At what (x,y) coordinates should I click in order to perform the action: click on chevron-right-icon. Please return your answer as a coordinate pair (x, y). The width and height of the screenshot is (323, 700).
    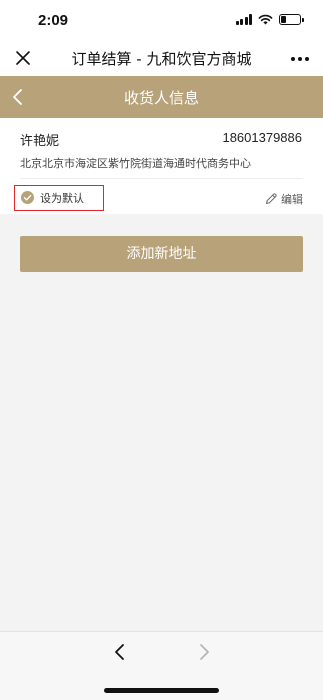
    Looking at the image, I should click on (204, 652).